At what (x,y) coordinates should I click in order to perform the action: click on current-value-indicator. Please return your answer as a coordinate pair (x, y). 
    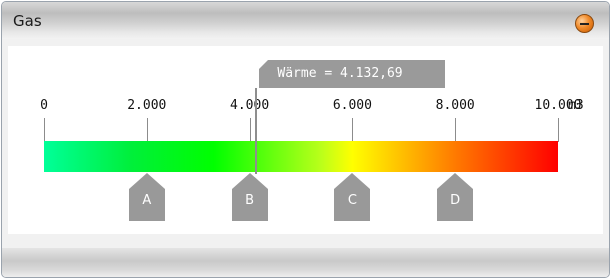
    Looking at the image, I should click on (256, 131).